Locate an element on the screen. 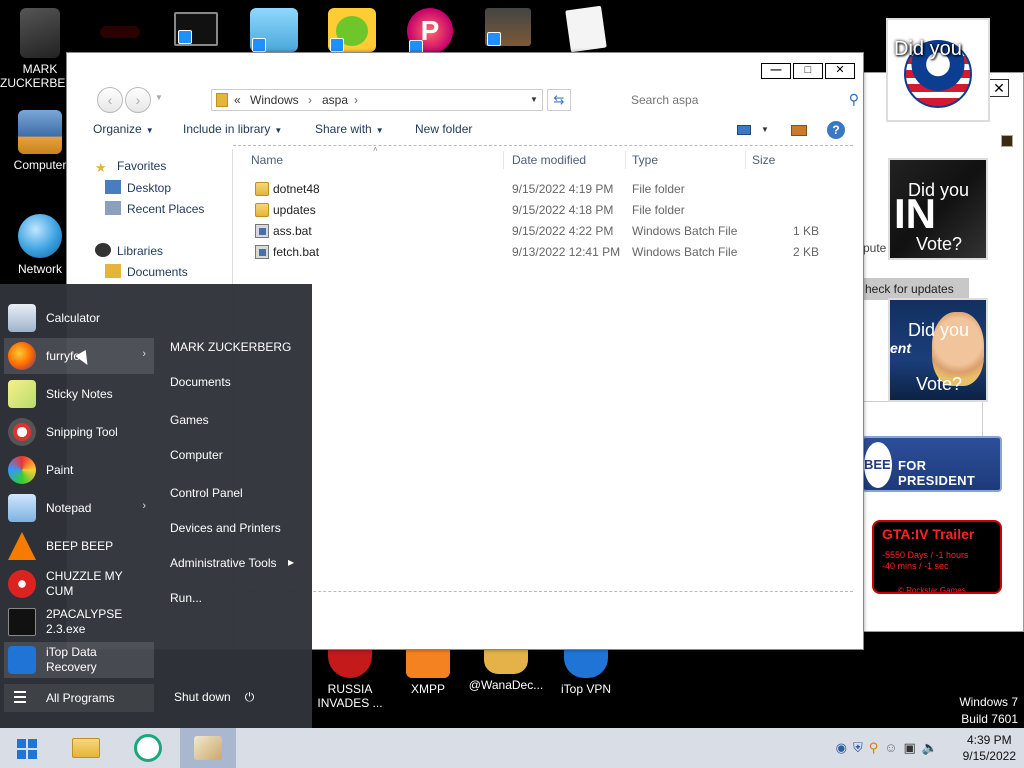 The height and width of the screenshot is (768, 1024). cmd-desktop-icon is located at coordinates (196, 31).